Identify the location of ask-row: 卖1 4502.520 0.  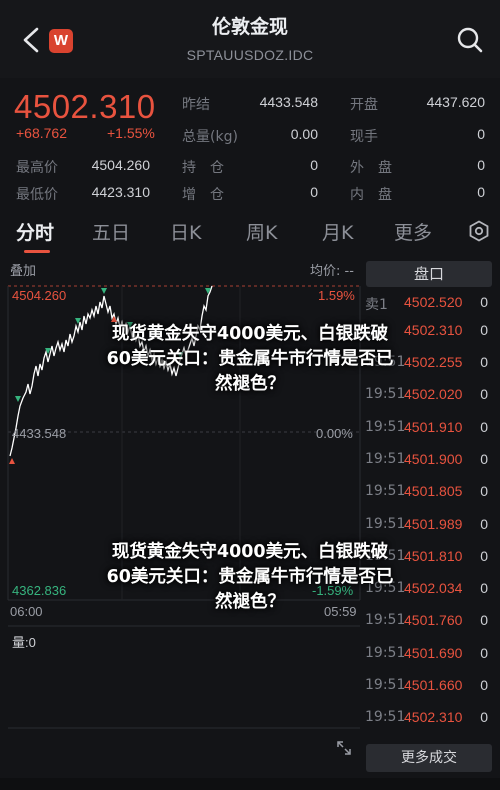
(431, 307).